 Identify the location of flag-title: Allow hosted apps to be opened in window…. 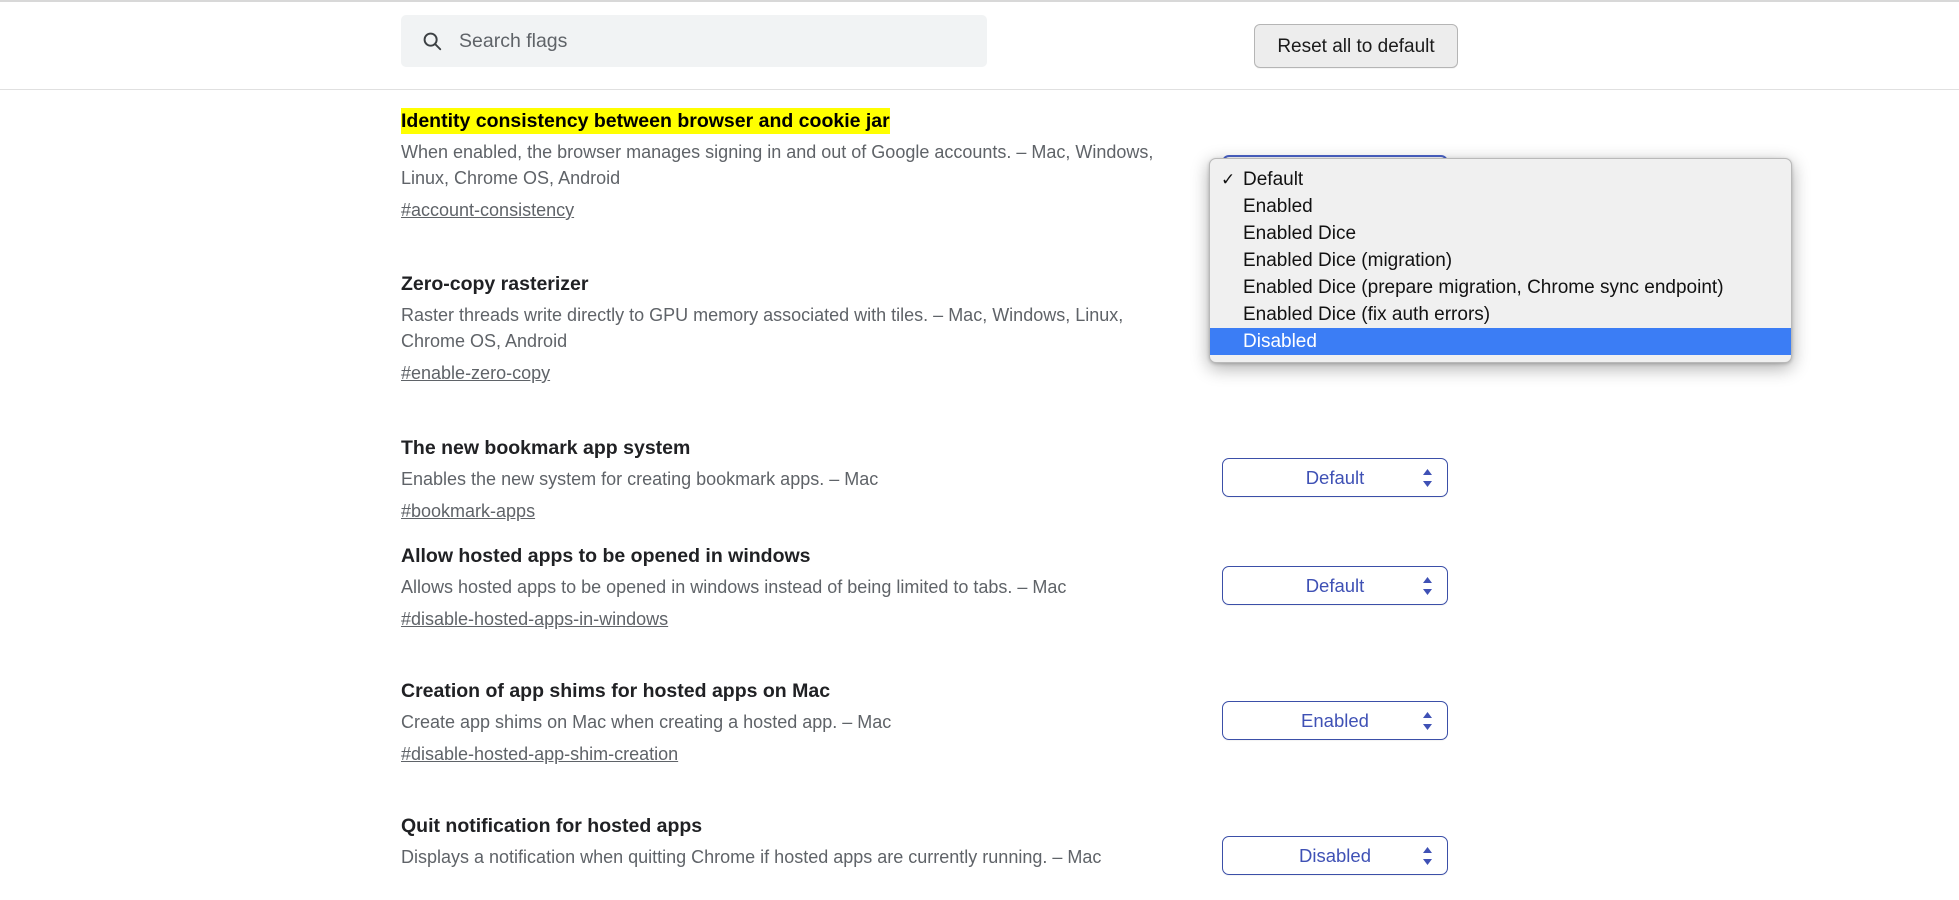
(606, 556).